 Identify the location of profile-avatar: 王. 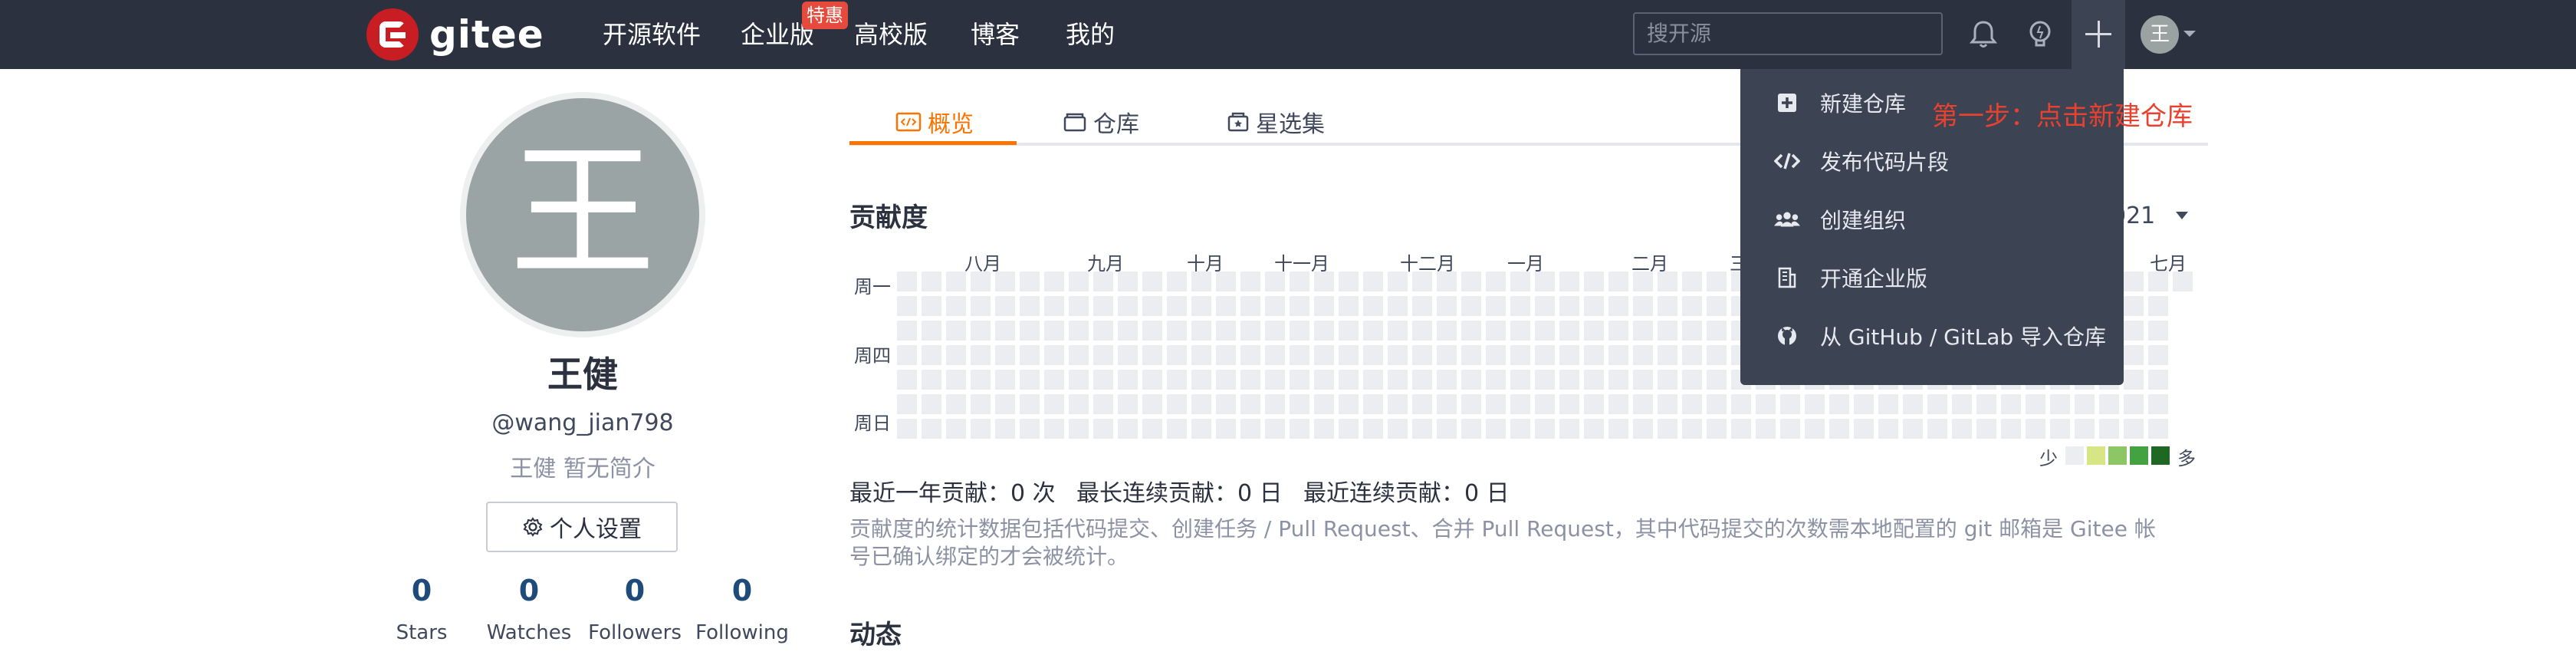
(582, 214).